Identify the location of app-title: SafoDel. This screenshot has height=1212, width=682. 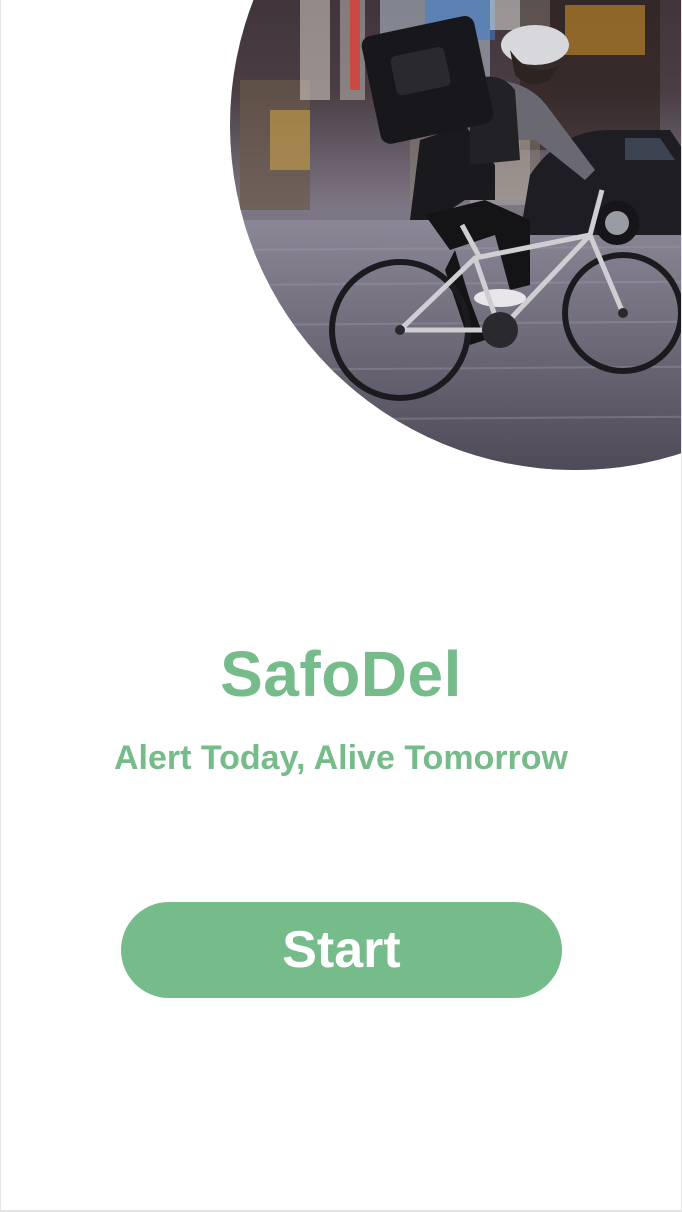
(341, 674).